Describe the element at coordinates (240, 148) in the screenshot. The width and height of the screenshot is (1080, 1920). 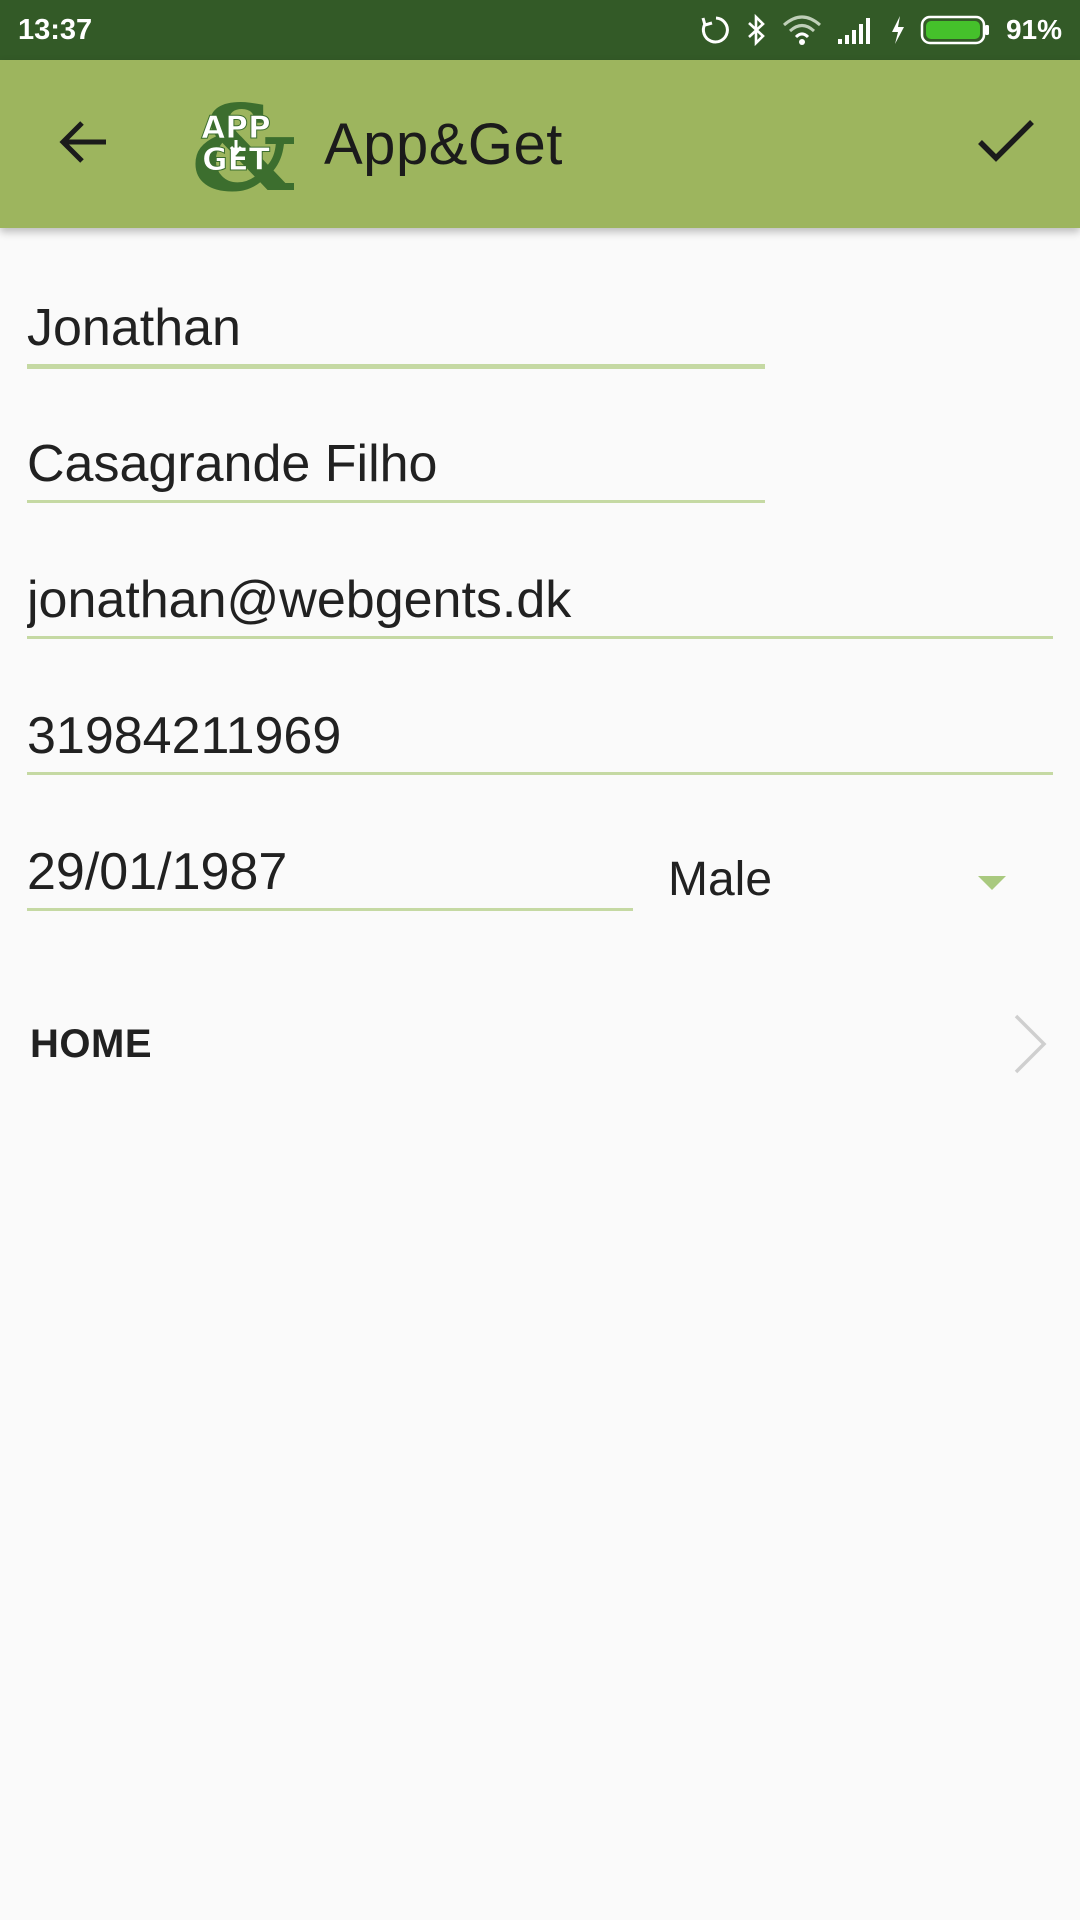
I see `app-logo: & APP GET` at that location.